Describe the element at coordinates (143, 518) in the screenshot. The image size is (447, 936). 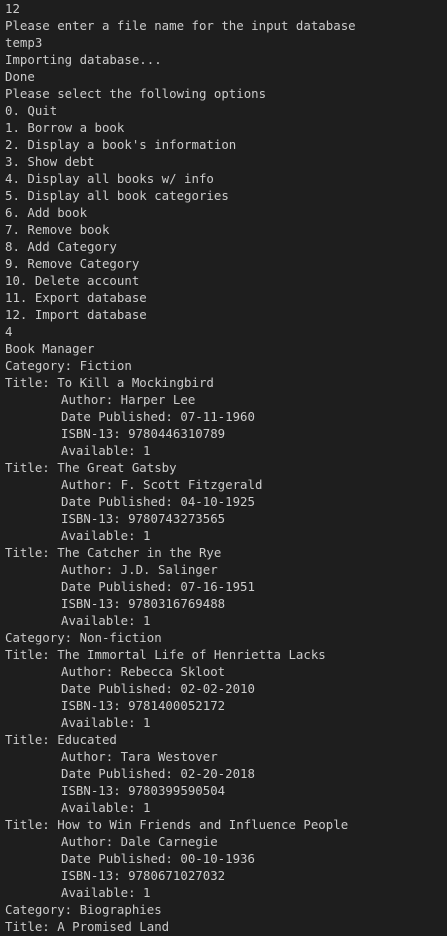
I see `terminal-line: ISBN-13: 9780743273565` at that location.